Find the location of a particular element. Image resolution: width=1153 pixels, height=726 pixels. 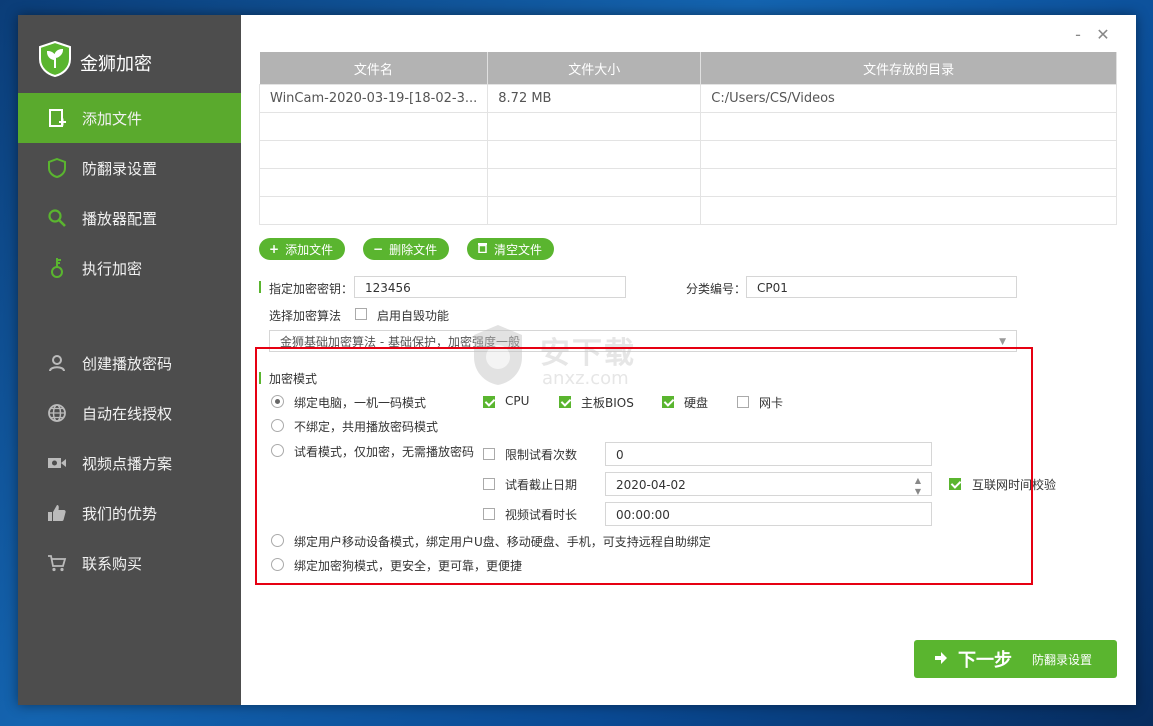

mode-option-label: 不绑定，共用播放密码模式 is located at coordinates (366, 427).